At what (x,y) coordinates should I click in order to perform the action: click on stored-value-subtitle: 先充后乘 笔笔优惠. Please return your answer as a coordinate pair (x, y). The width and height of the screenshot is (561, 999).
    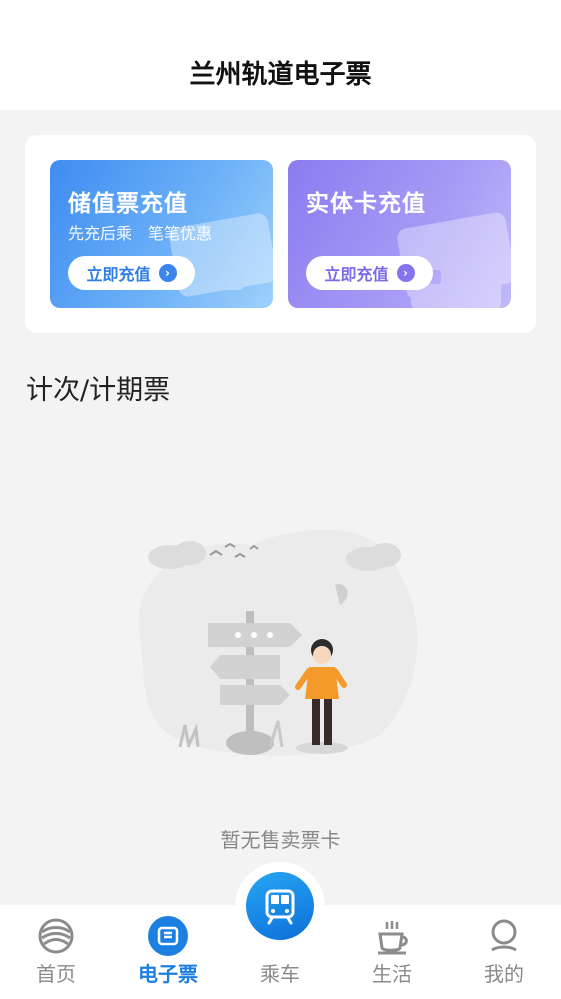
    Looking at the image, I should click on (140, 233).